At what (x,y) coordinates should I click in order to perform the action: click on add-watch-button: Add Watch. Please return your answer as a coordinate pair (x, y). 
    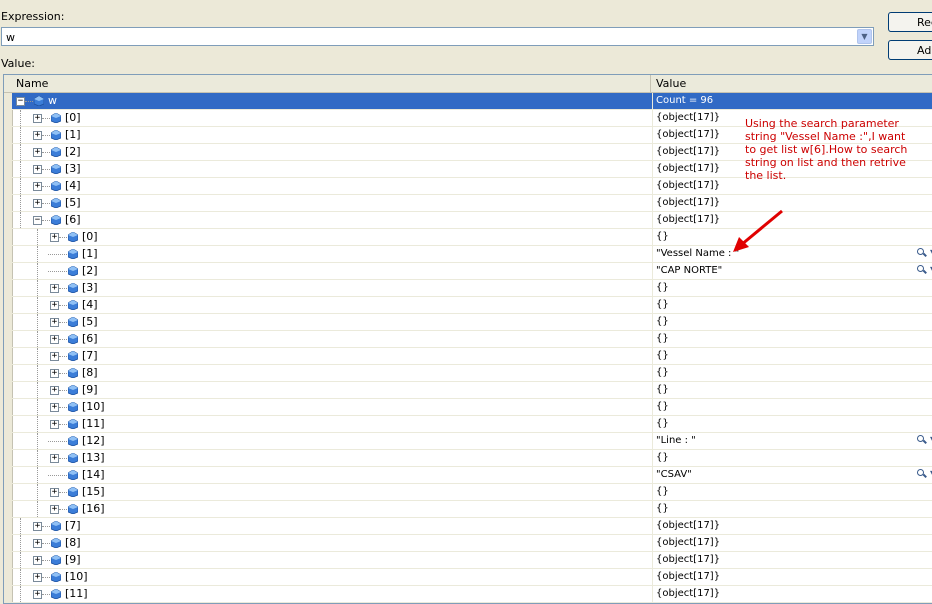
    Looking at the image, I should click on (910, 50).